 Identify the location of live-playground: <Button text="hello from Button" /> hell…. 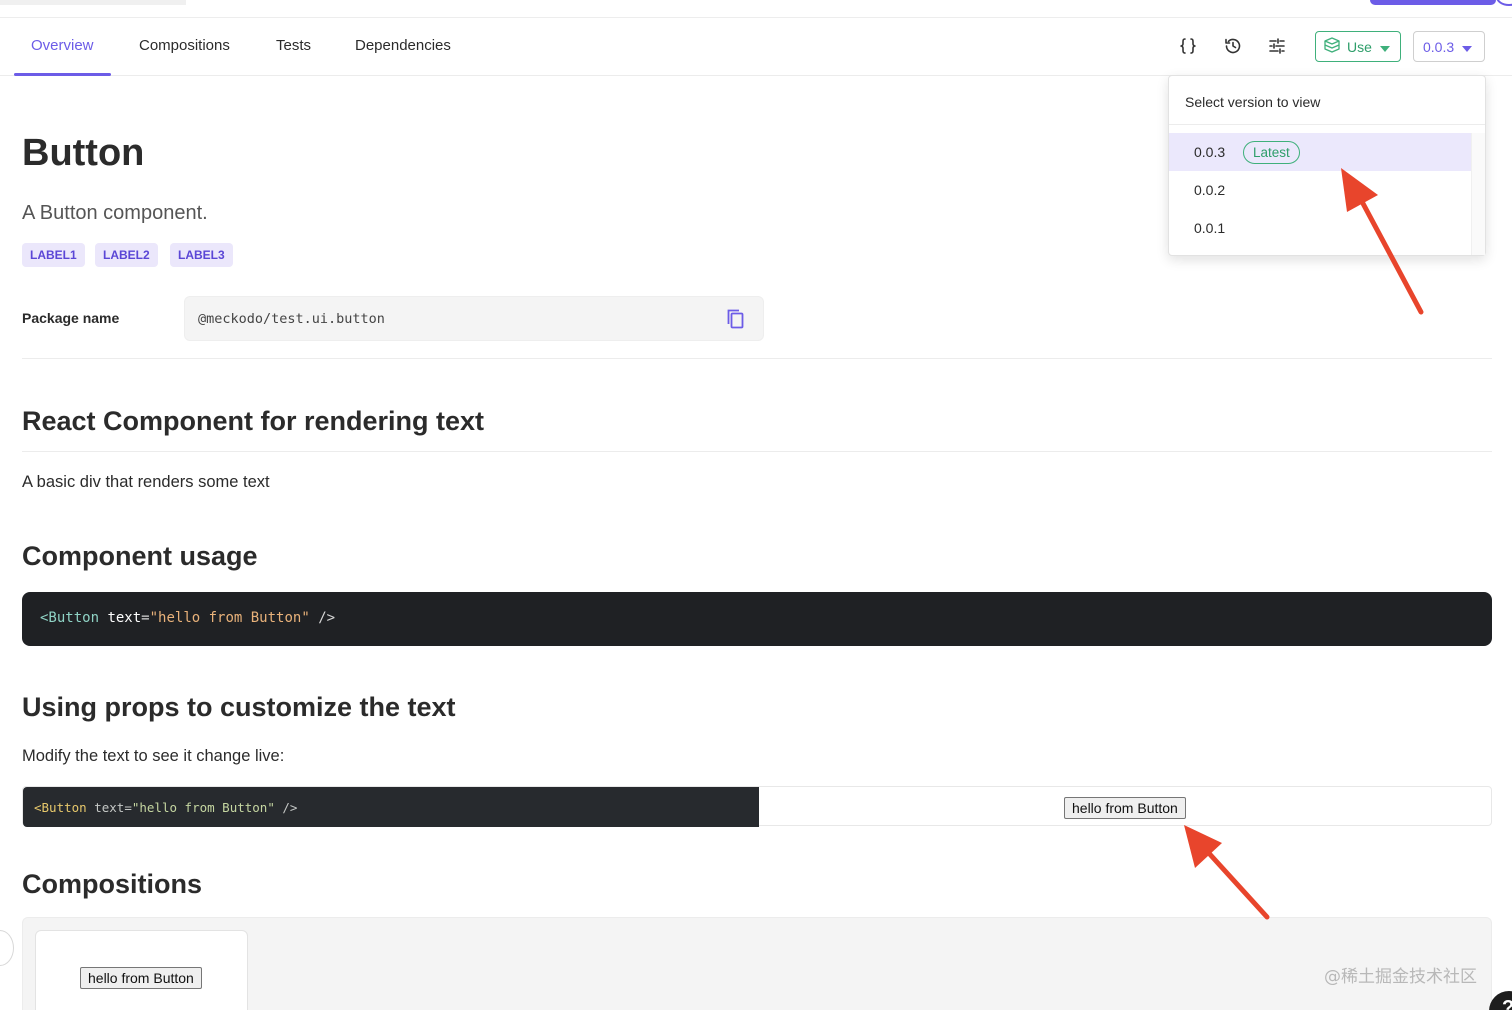
(757, 806).